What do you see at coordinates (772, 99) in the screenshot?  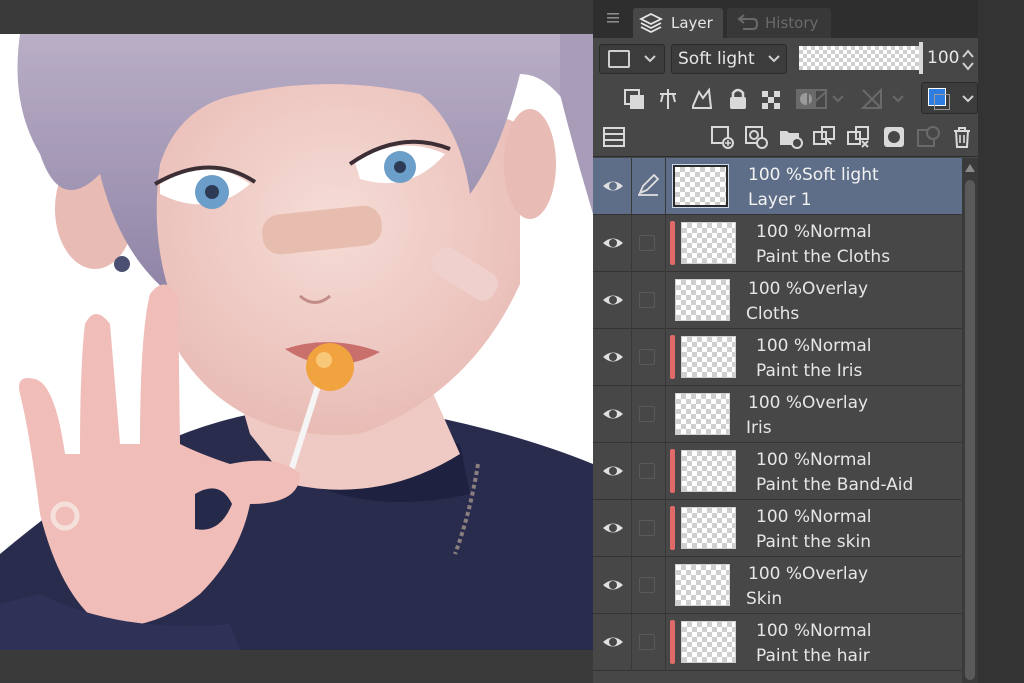 I see `lock-transparent-pixels-icon` at bounding box center [772, 99].